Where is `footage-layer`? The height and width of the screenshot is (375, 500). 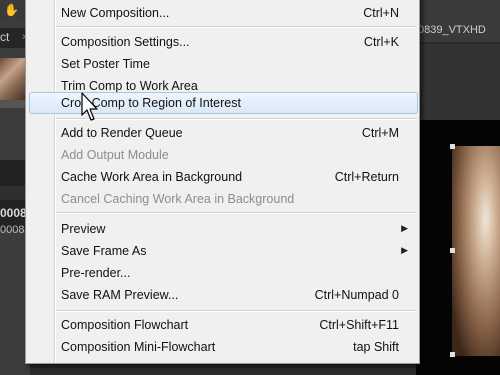 footage-layer is located at coordinates (476, 251).